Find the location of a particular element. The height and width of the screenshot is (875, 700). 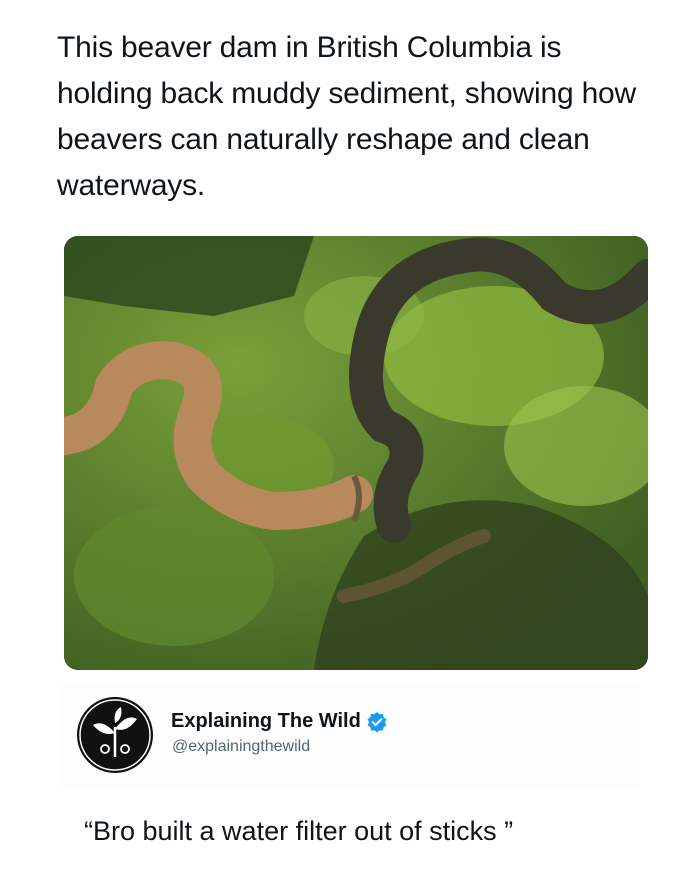

author-display-name: Explaining The Wild is located at coordinates (266, 721).